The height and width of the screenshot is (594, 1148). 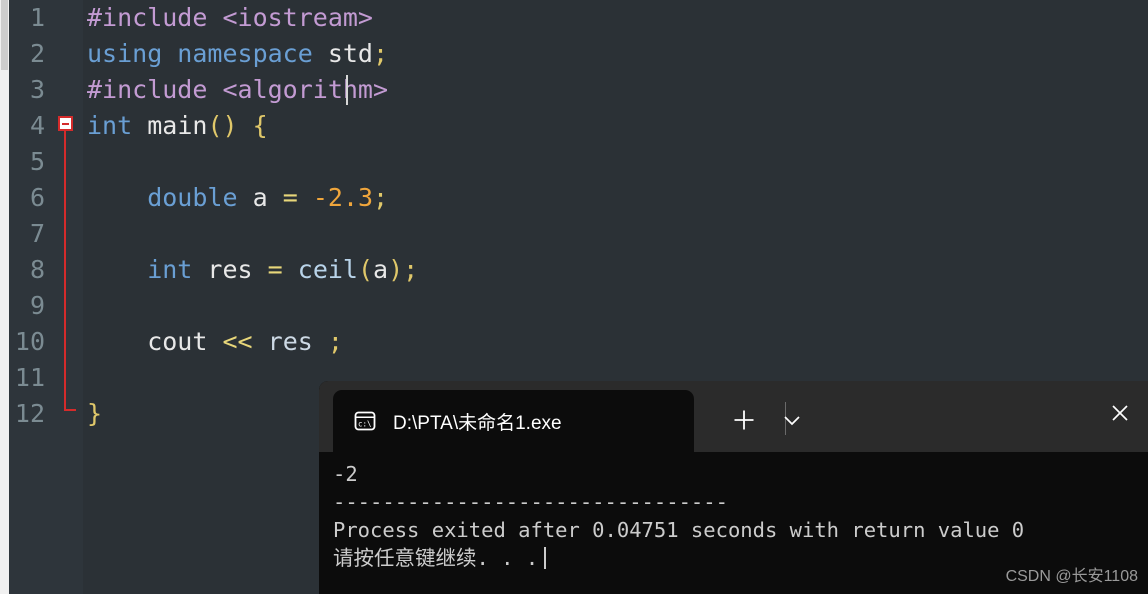 I want to click on line-number: 4, so click(x=37, y=125).